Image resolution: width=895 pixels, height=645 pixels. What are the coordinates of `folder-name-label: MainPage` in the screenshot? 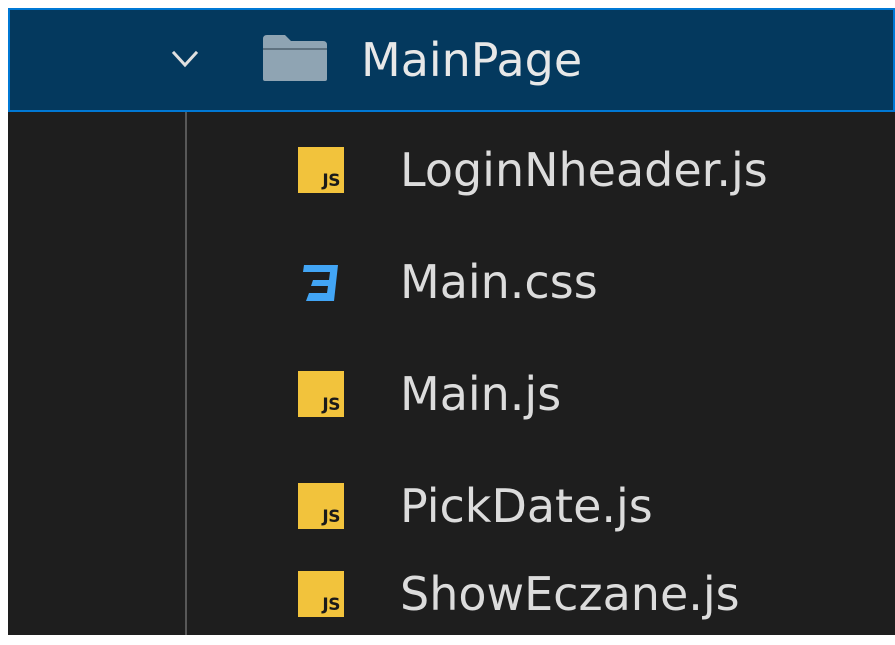 It's located at (472, 60).